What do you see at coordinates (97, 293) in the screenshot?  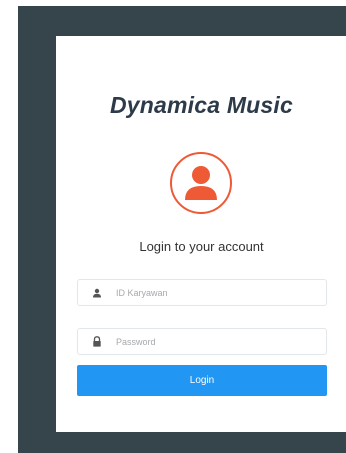 I see `user-icon` at bounding box center [97, 293].